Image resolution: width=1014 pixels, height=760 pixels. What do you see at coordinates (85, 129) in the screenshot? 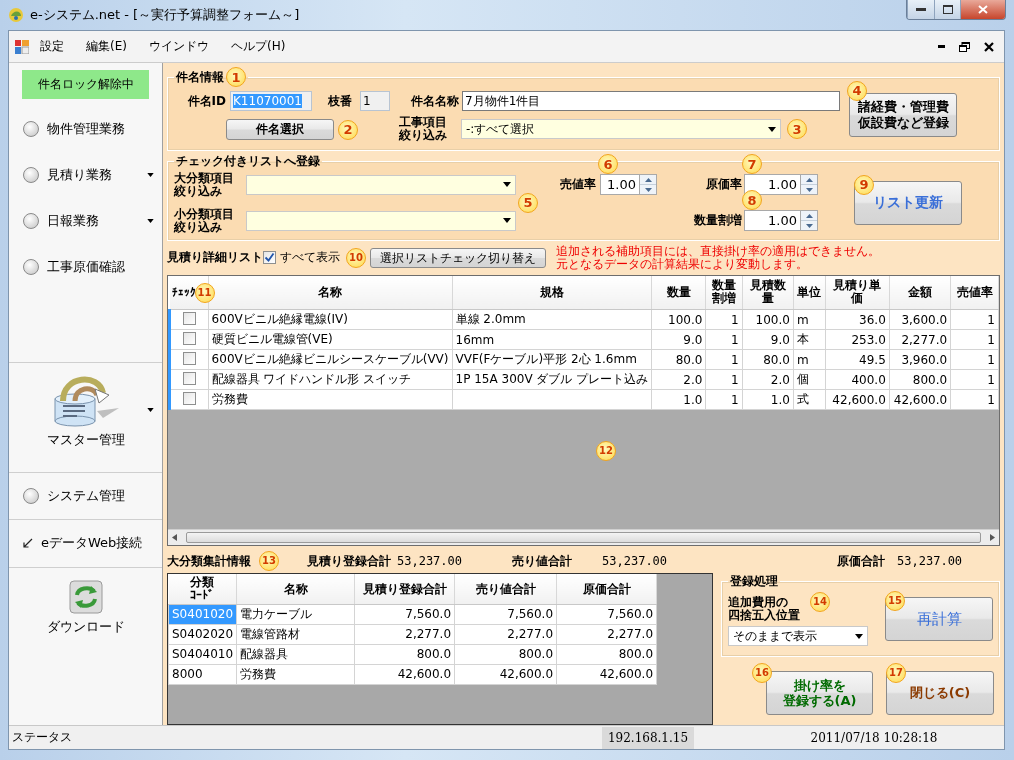
I see `sidebar-item: 物件管理業務` at bounding box center [85, 129].